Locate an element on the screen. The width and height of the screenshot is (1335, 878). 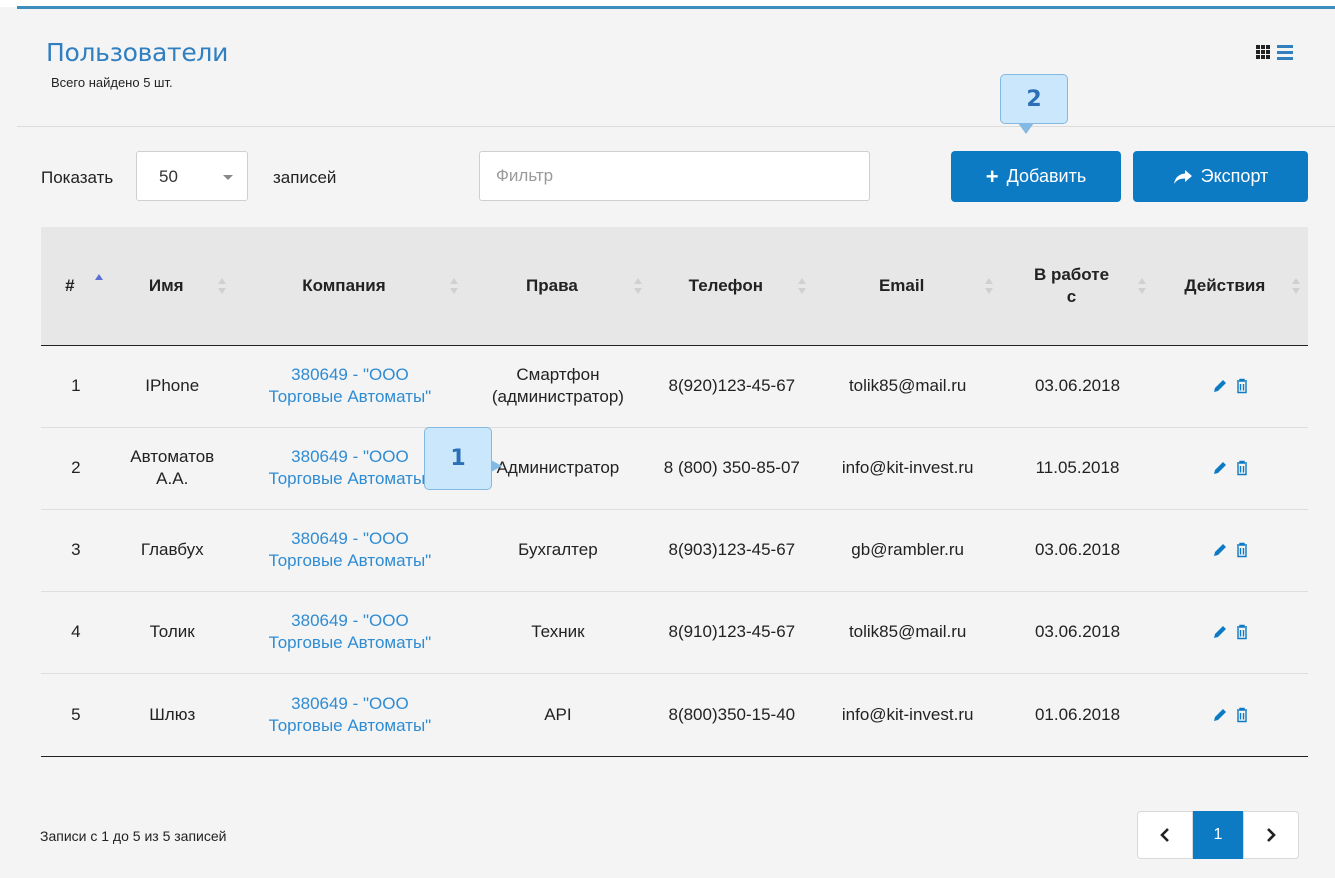
cell-number: 5 is located at coordinates (76, 715).